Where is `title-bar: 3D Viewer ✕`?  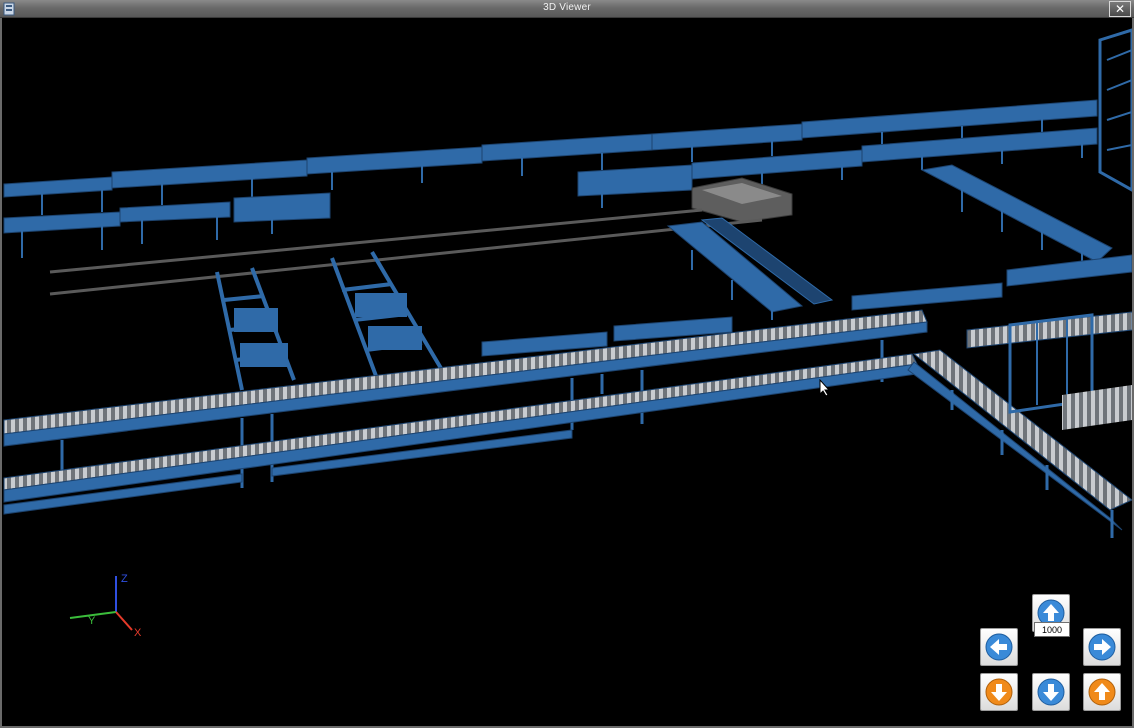
title-bar: 3D Viewer ✕ is located at coordinates (567, 9).